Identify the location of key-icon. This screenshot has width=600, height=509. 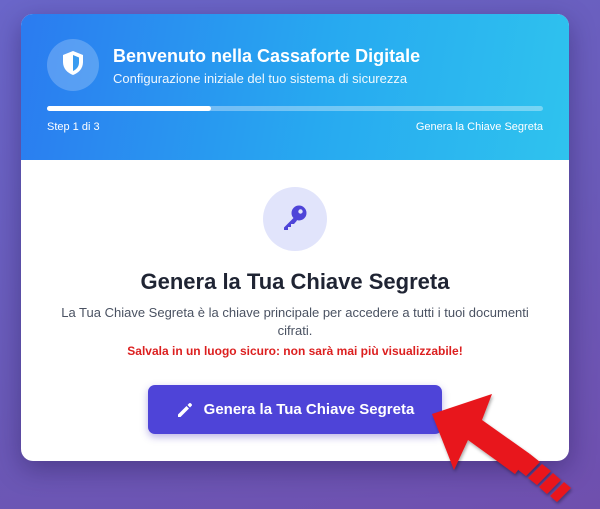
(295, 219).